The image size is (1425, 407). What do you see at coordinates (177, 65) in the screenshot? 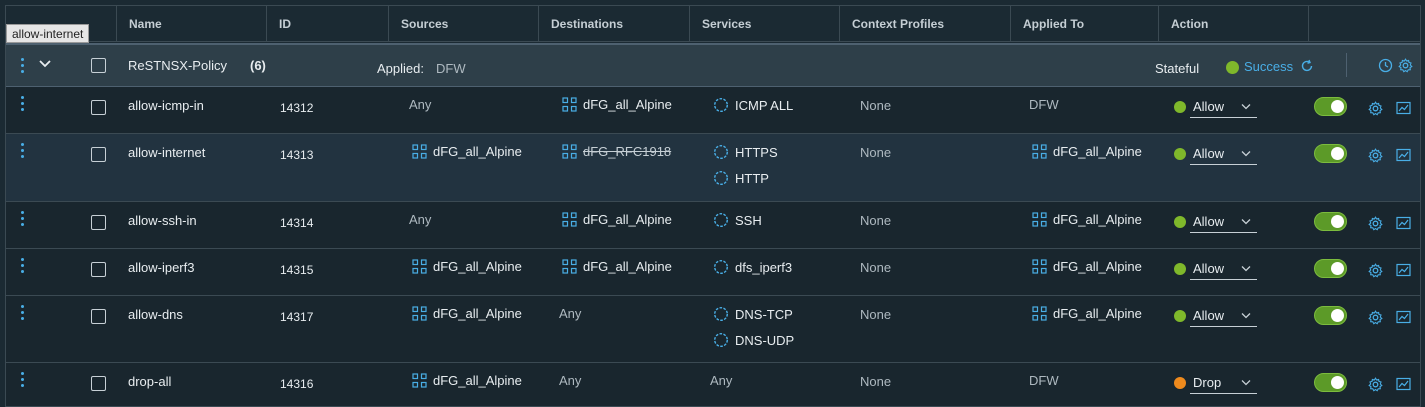
I see `policy-name: ReSTNSX-Policy` at bounding box center [177, 65].